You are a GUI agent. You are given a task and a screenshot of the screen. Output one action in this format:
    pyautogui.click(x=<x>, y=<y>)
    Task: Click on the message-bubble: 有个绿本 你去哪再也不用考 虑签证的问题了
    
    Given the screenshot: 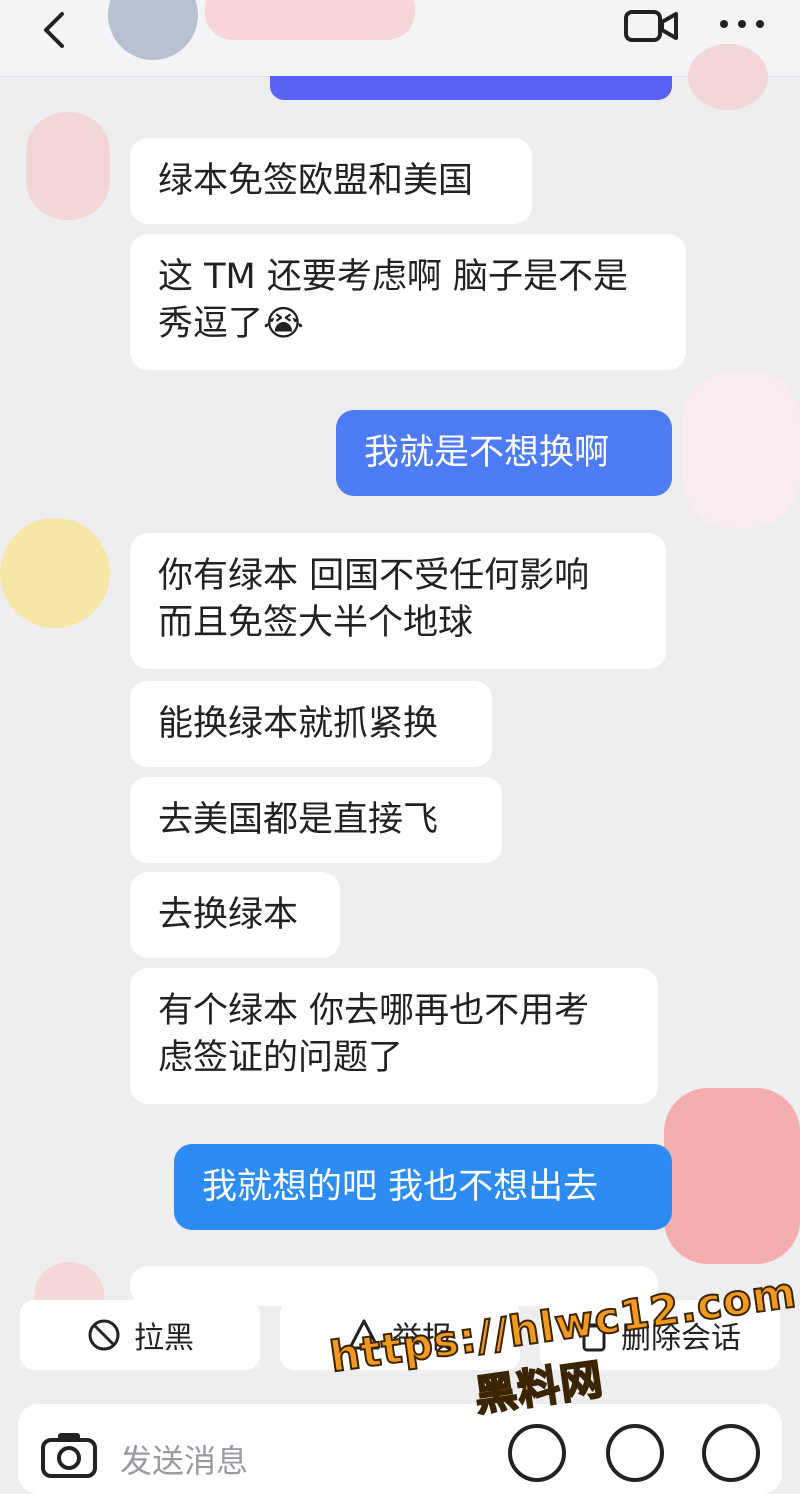 What is the action you would take?
    pyautogui.click(x=394, y=1036)
    